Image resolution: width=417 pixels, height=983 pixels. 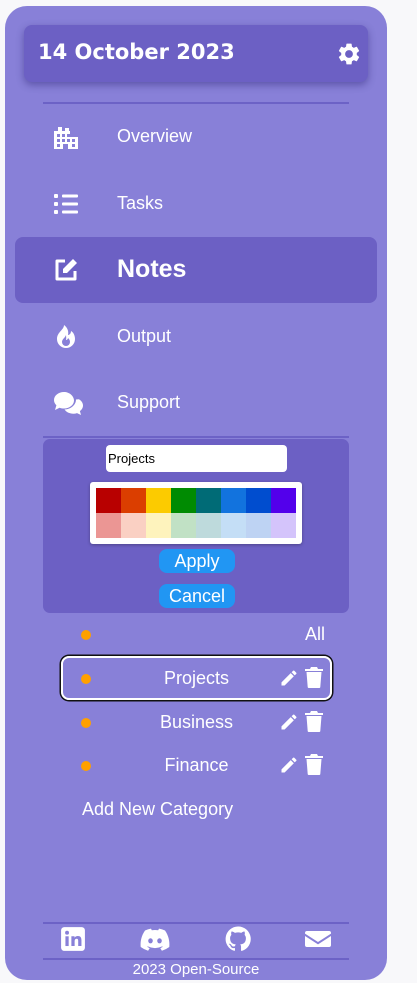 I want to click on building-icon, so click(x=66, y=138).